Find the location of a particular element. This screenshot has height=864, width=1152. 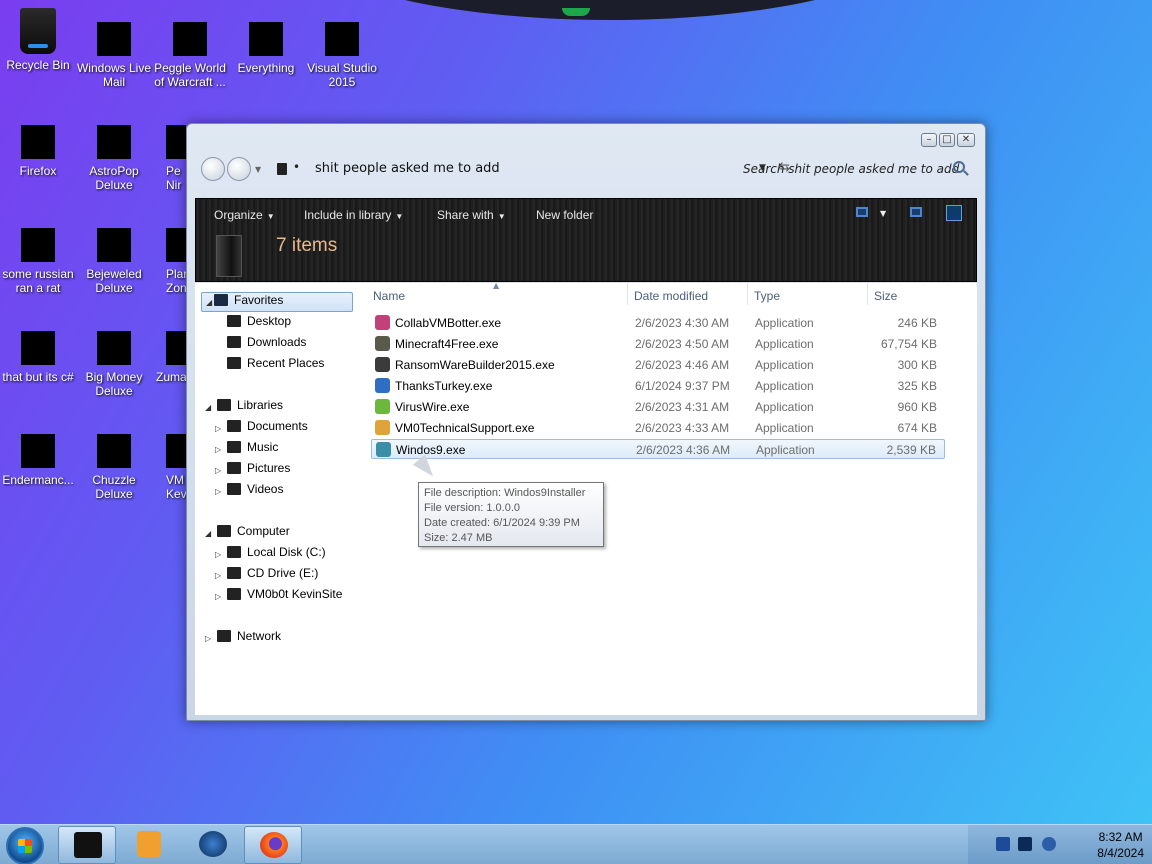

nav-kevinsite: ▷ VM0b0t KevinSite is located at coordinates (278, 597).